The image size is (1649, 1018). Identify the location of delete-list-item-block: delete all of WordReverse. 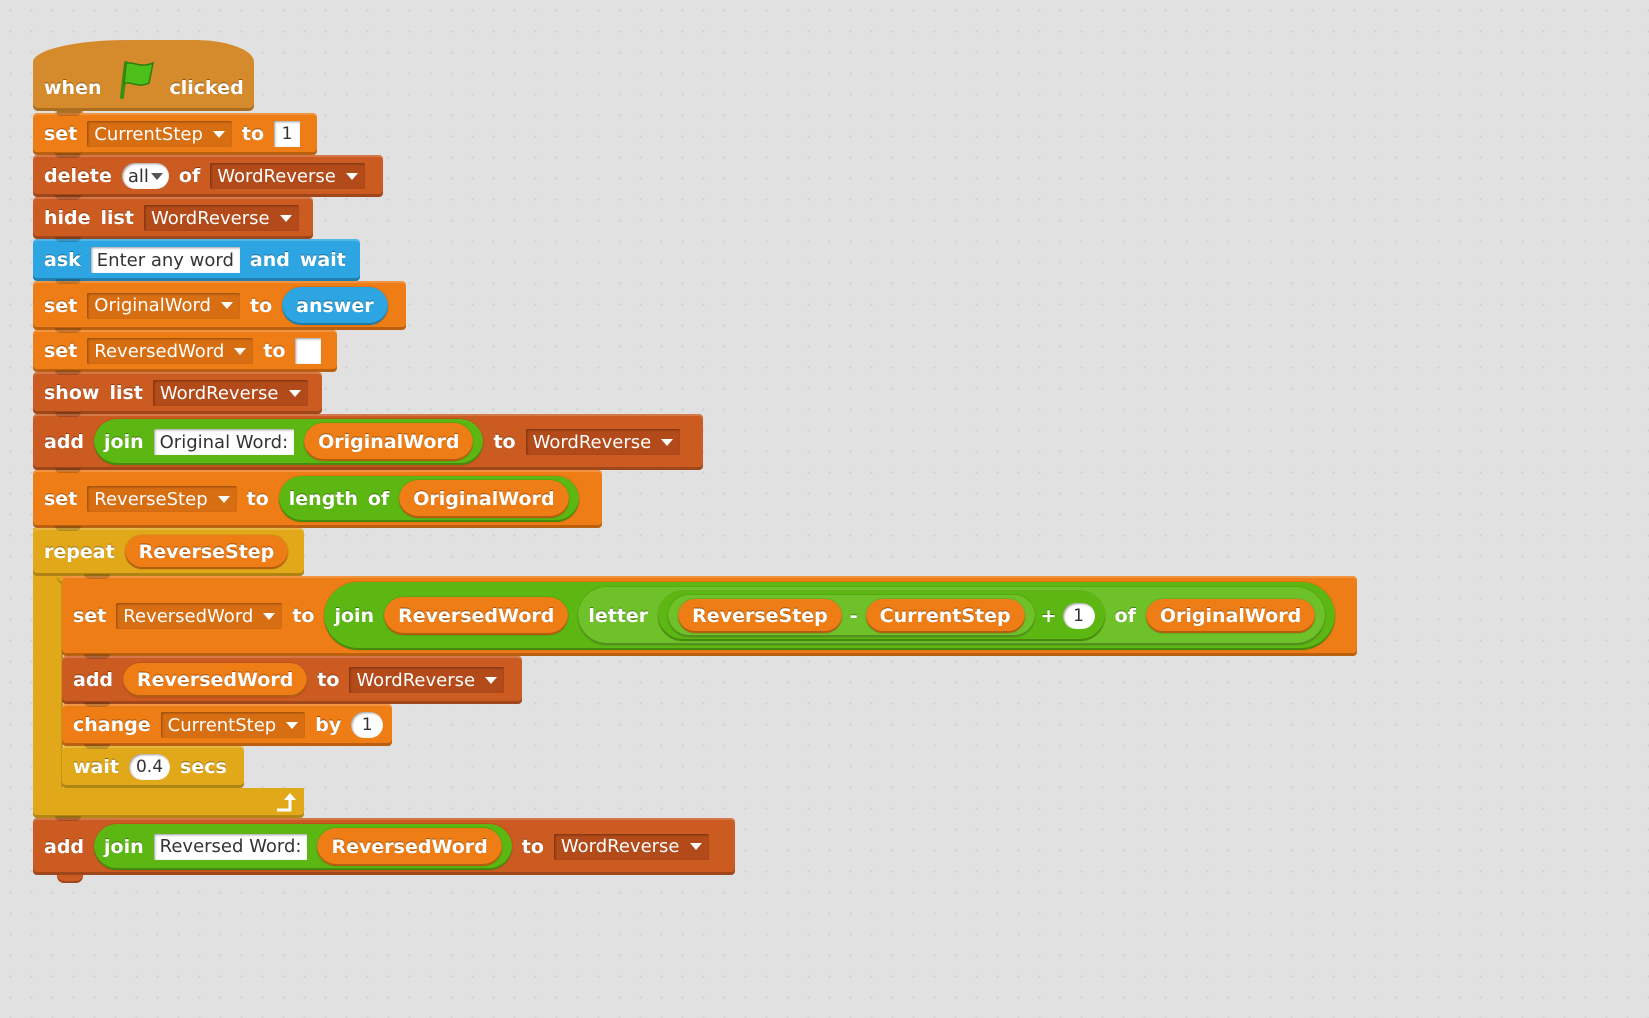
(208, 179).